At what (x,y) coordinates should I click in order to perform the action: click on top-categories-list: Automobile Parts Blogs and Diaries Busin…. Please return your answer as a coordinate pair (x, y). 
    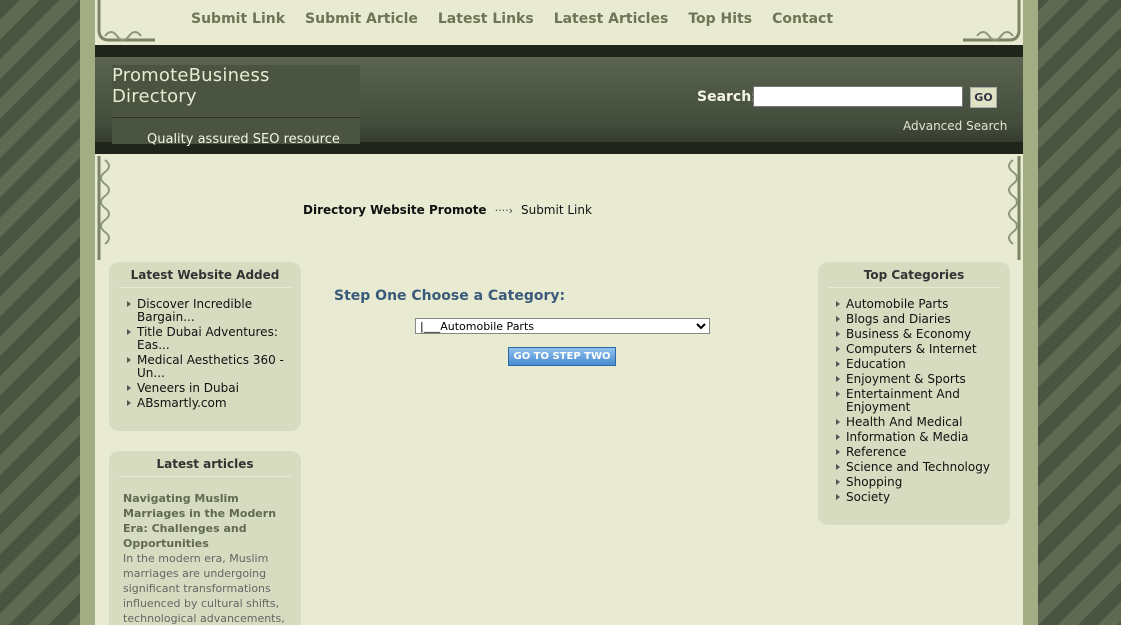
    Looking at the image, I should click on (914, 401).